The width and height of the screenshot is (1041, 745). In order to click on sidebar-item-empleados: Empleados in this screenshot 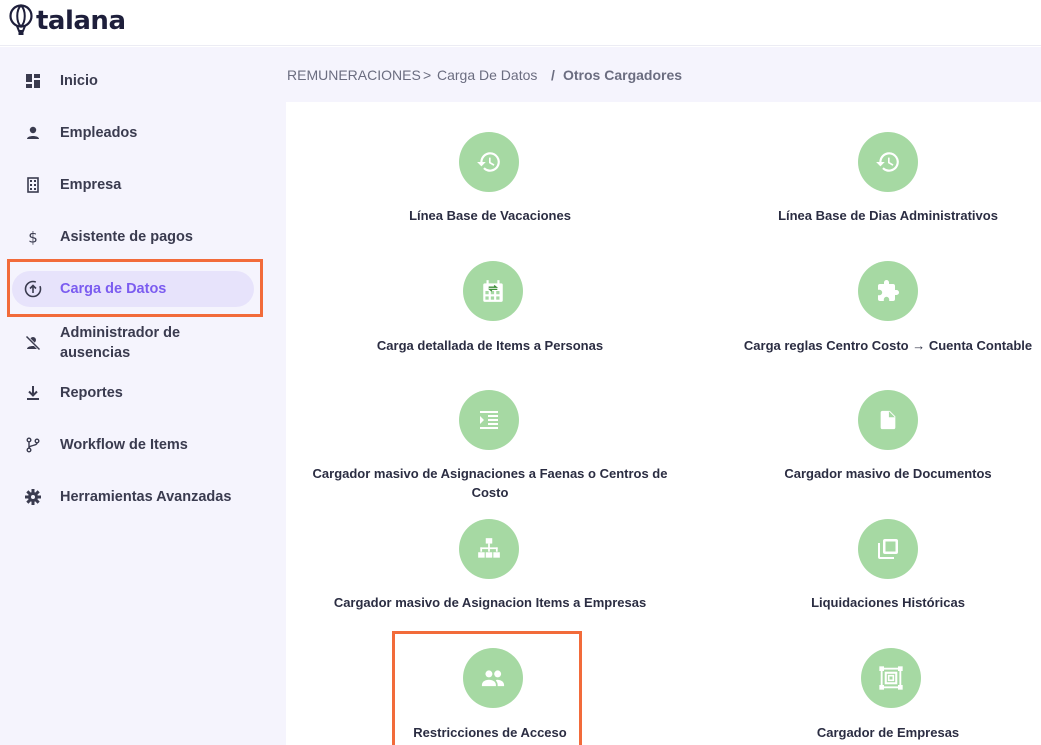, I will do `click(133, 133)`.